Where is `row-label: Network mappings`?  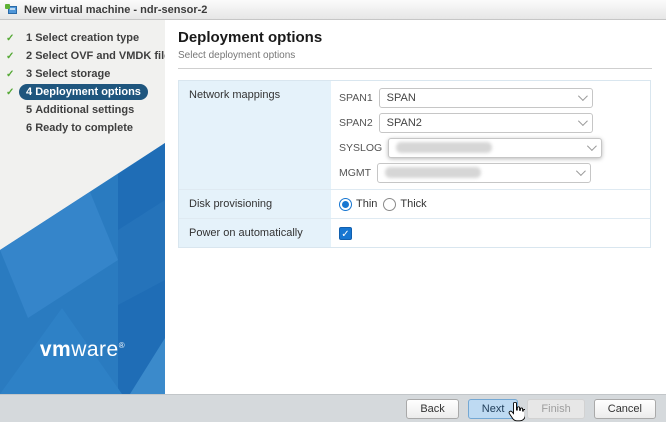 row-label: Network mappings is located at coordinates (255, 135).